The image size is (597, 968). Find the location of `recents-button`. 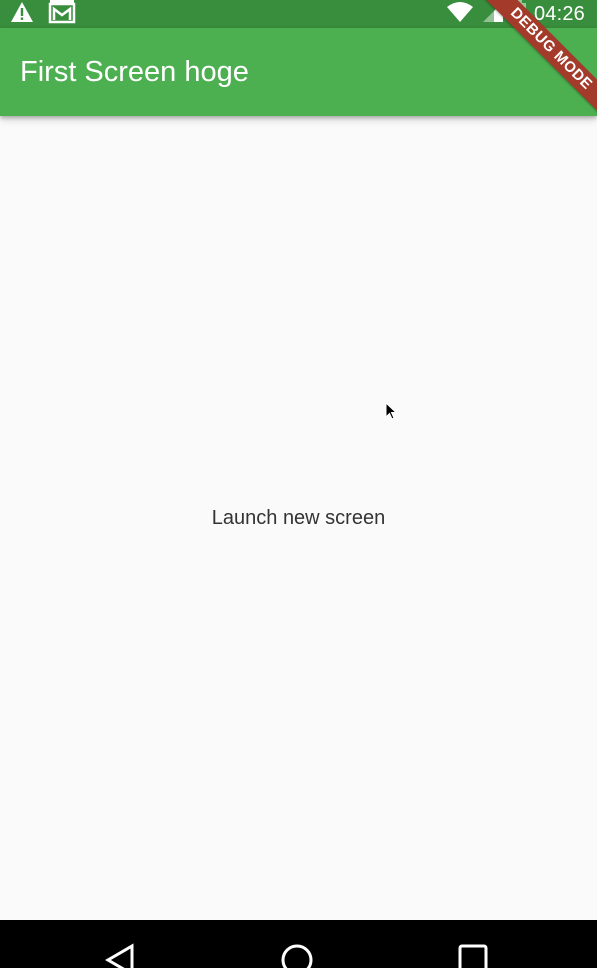

recents-button is located at coordinates (473, 955).